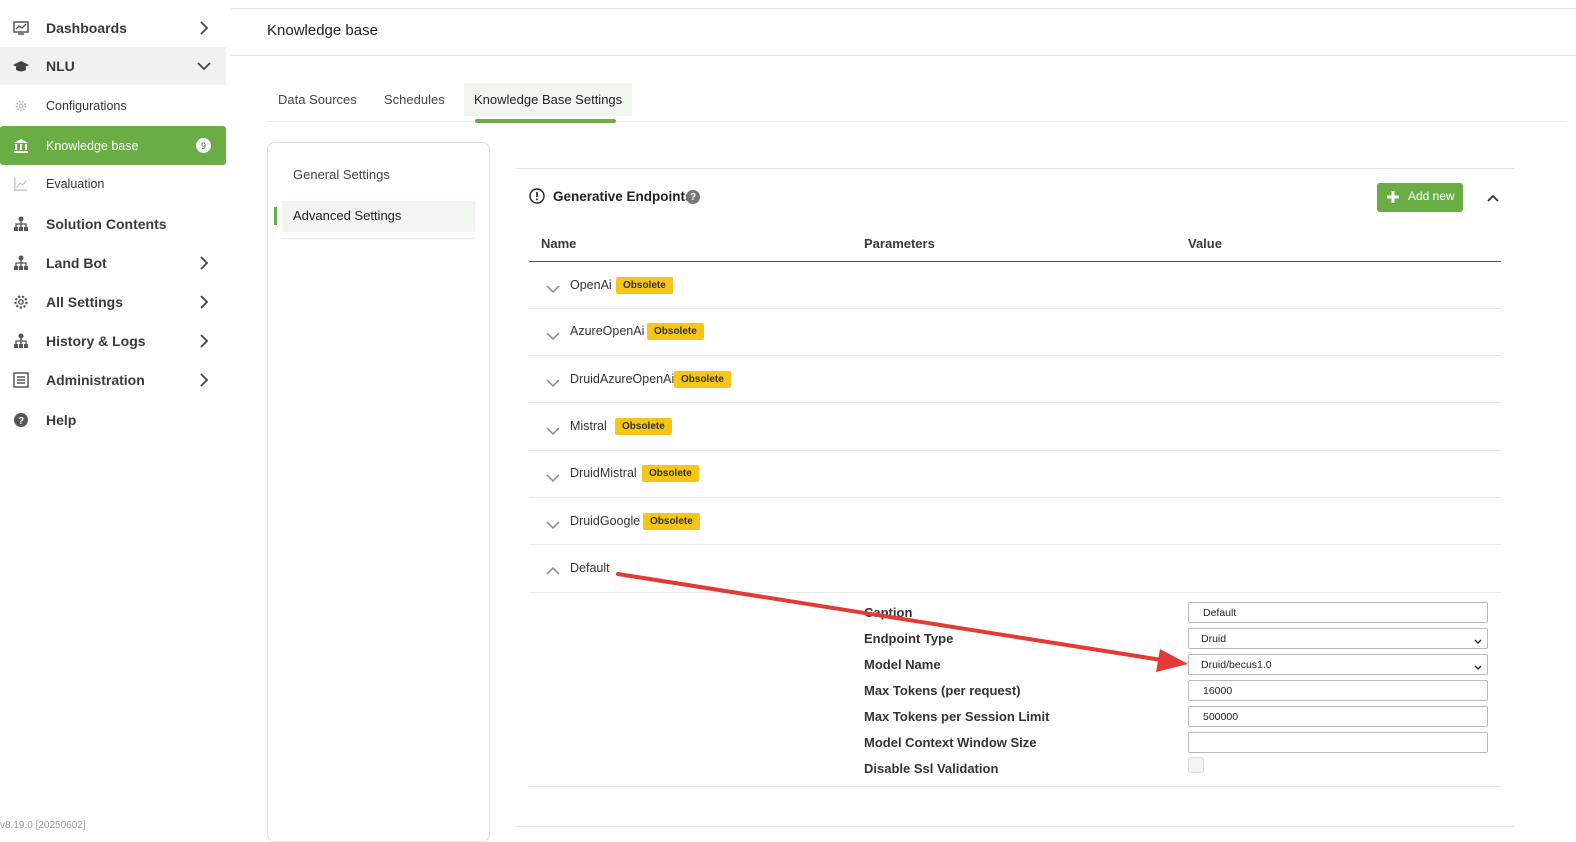 This screenshot has width=1576, height=842. I want to click on sidebar-item-all-settings: All Settings, so click(113, 302).